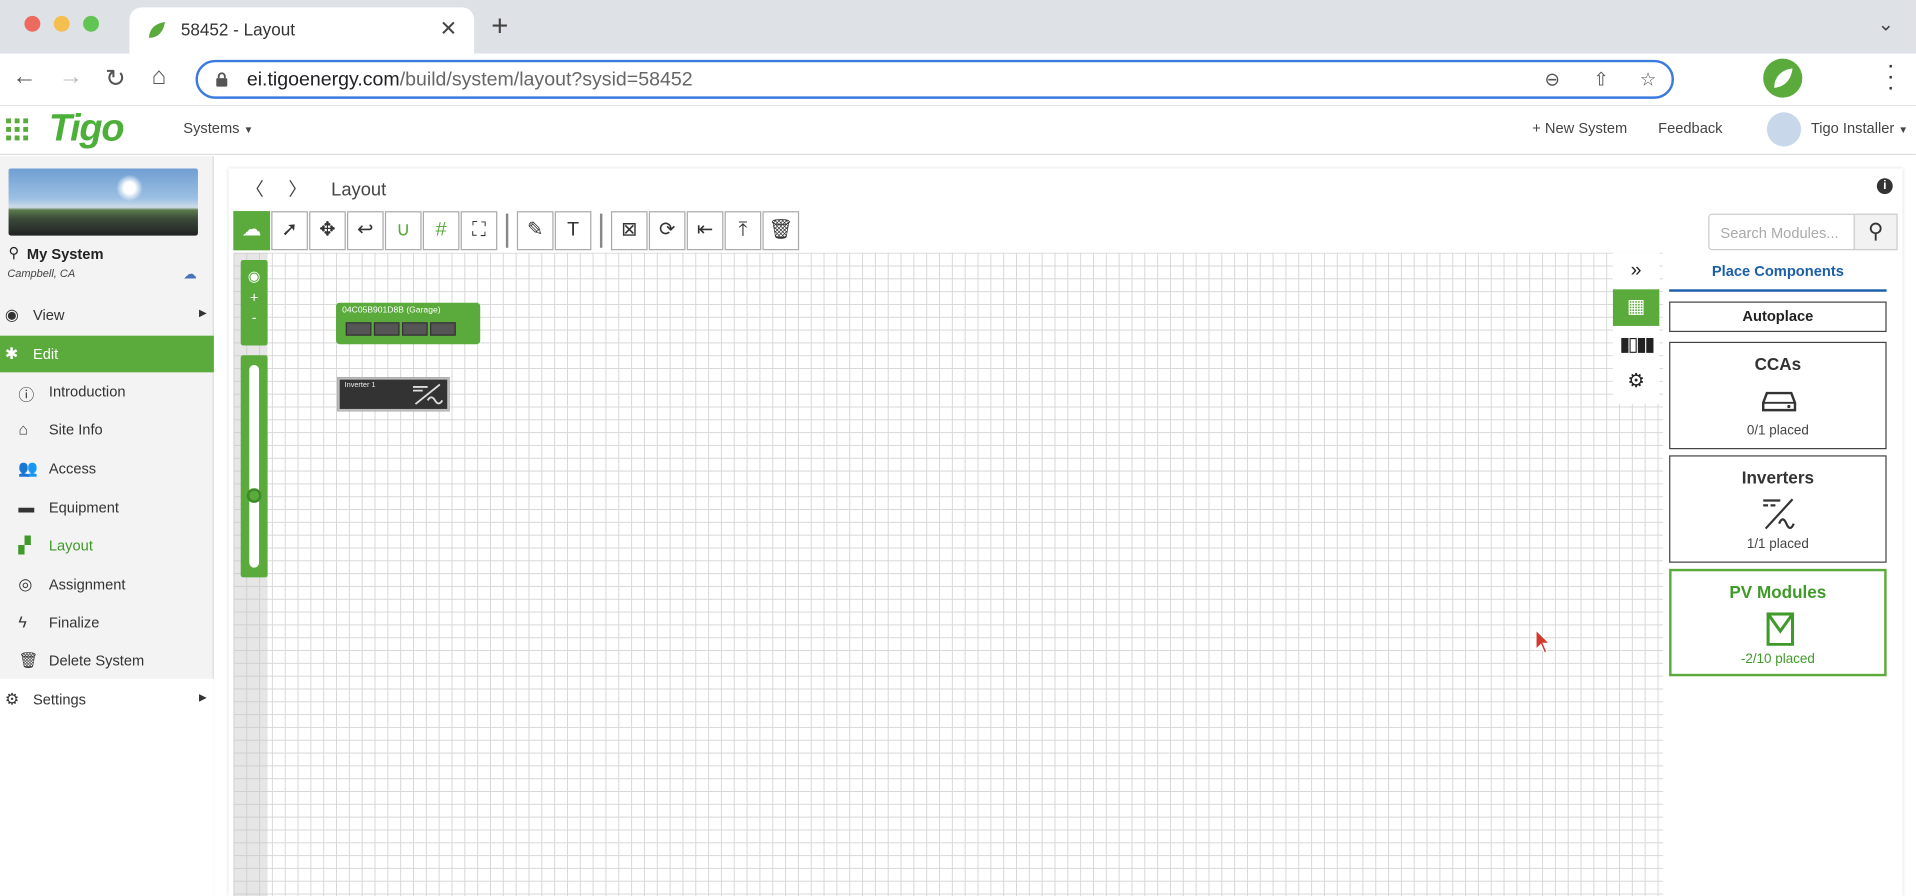 This screenshot has height=896, width=1916. What do you see at coordinates (365, 231) in the screenshot?
I see `undo-icon: ↩` at bounding box center [365, 231].